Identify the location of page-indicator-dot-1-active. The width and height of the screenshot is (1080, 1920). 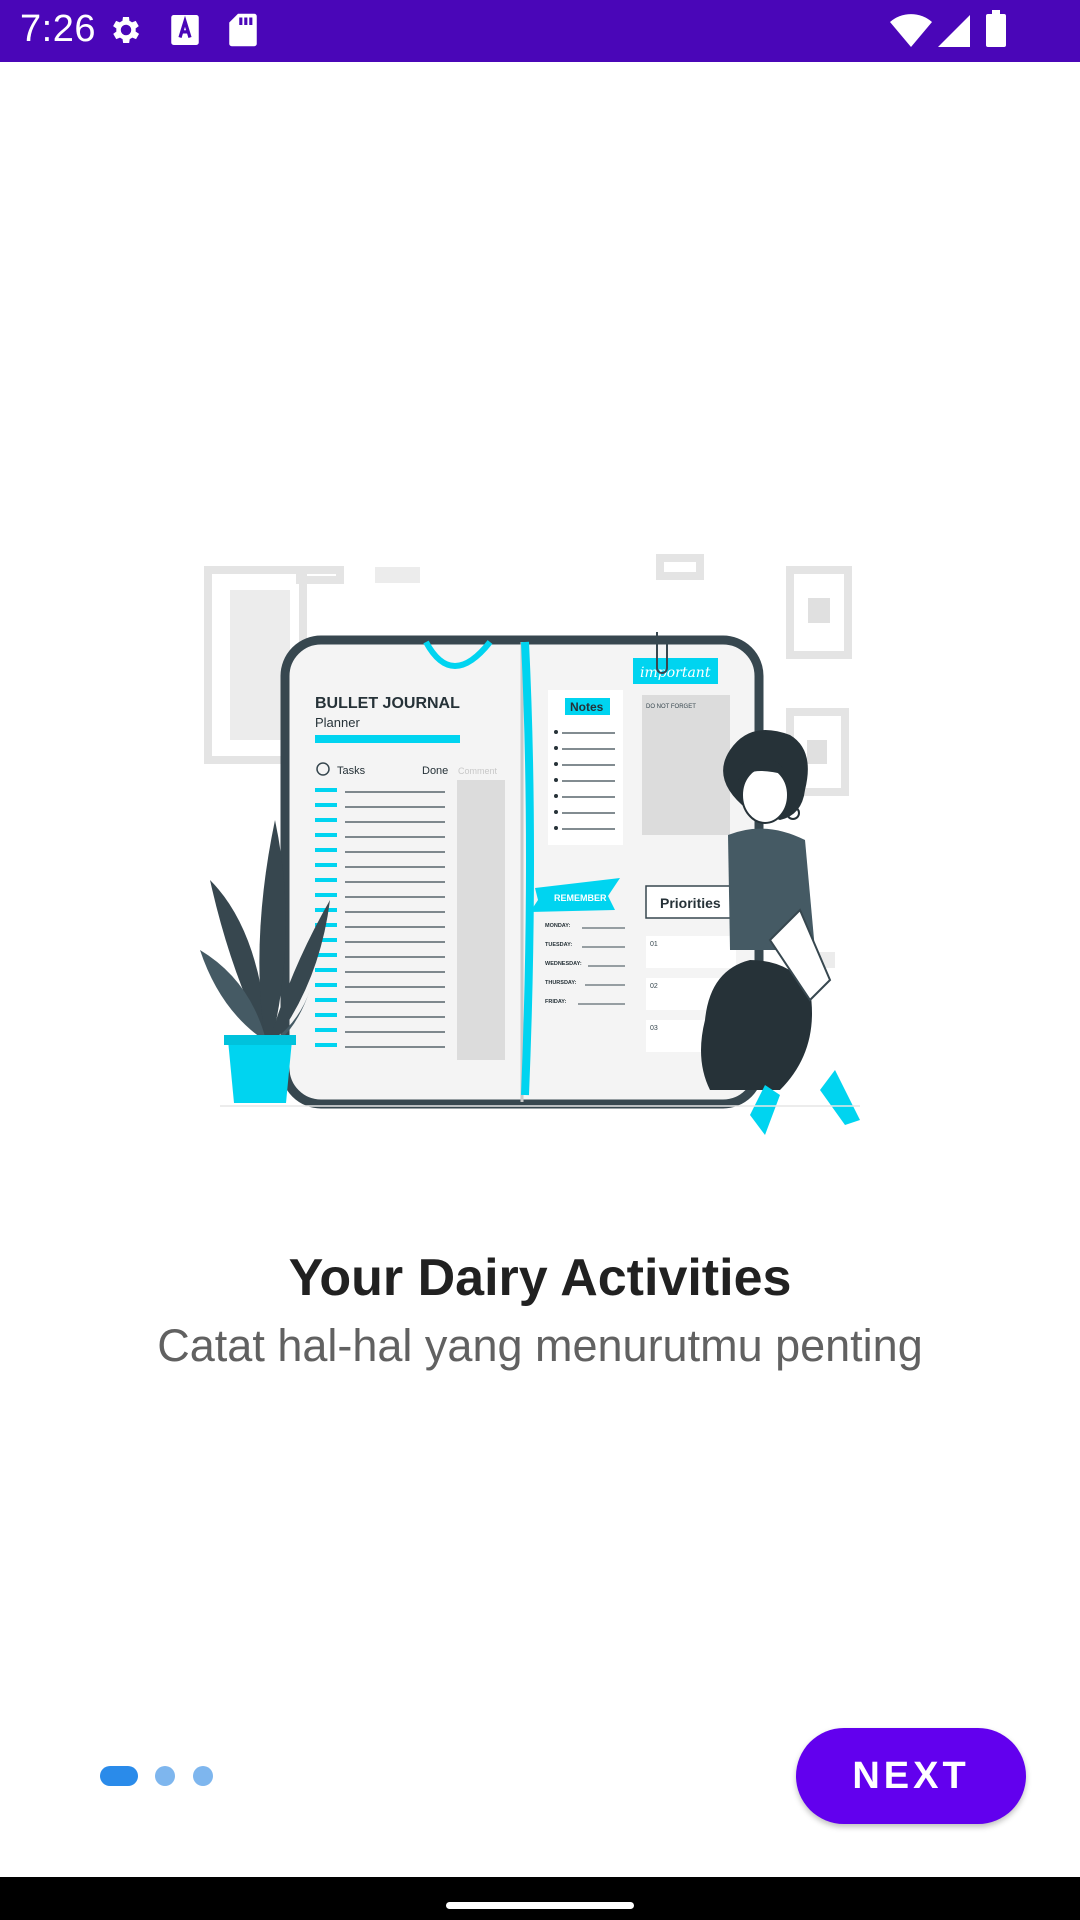
(119, 1776).